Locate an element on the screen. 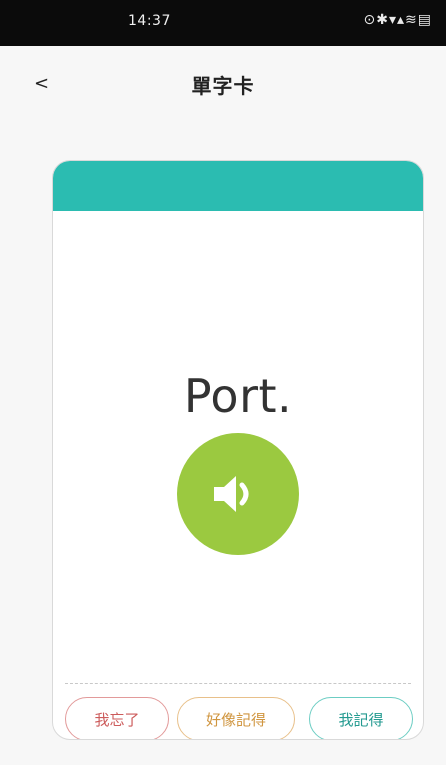 This screenshot has height=765, width=446. play-pronunciation-button is located at coordinates (238, 494).